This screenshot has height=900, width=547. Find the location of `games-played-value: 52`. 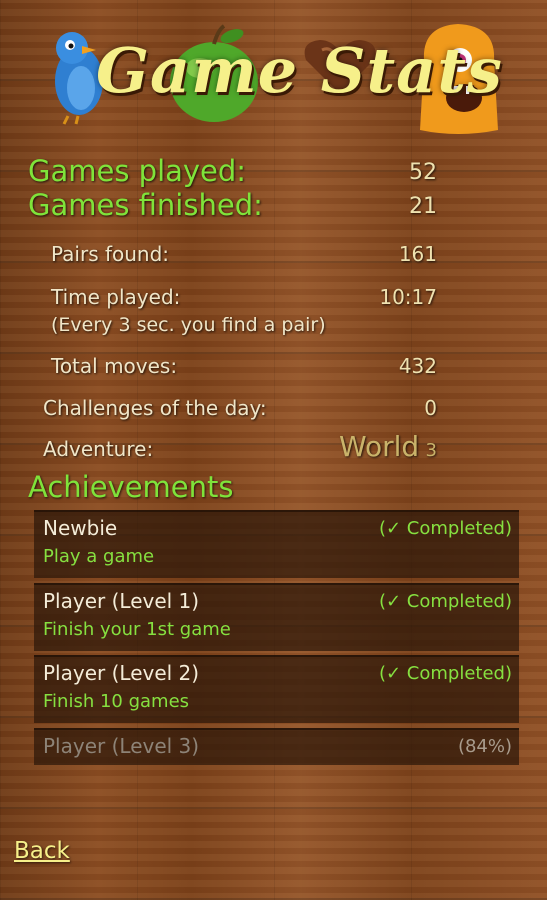

games-played-value: 52 is located at coordinates (423, 172).